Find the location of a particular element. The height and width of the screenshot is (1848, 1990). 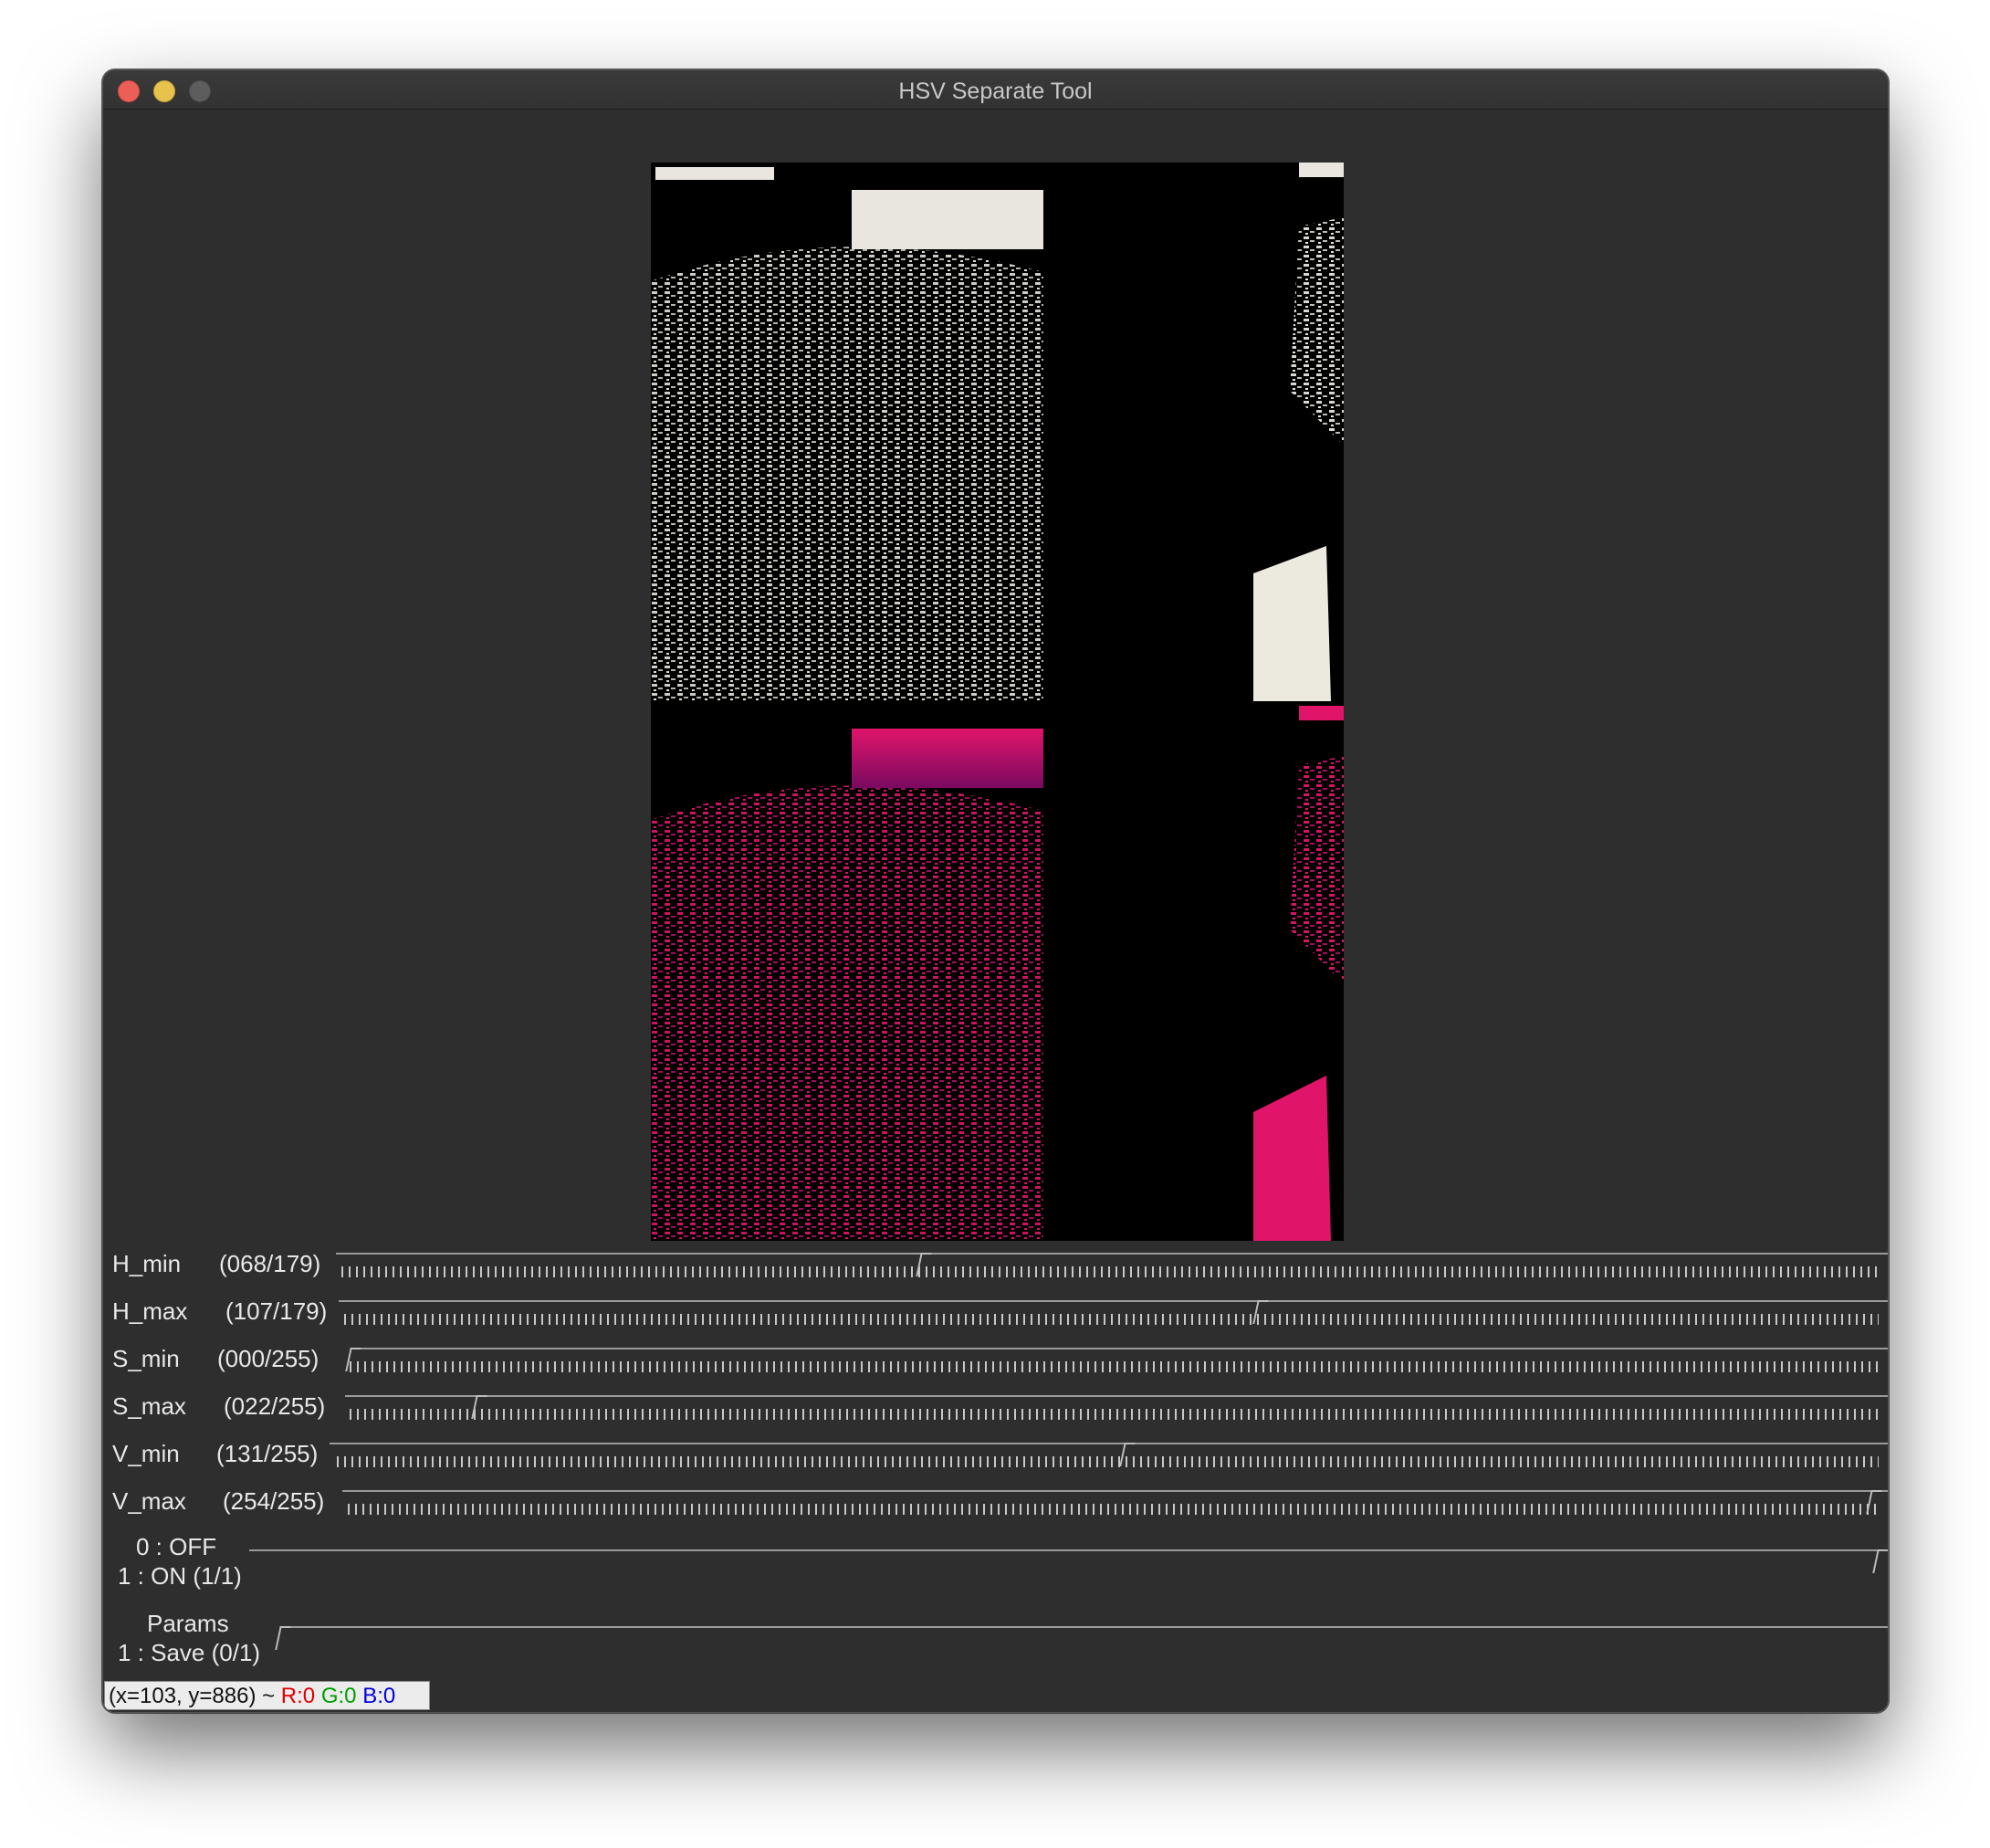

slider-s-max: S_max (022/255) is located at coordinates (995, 1414).